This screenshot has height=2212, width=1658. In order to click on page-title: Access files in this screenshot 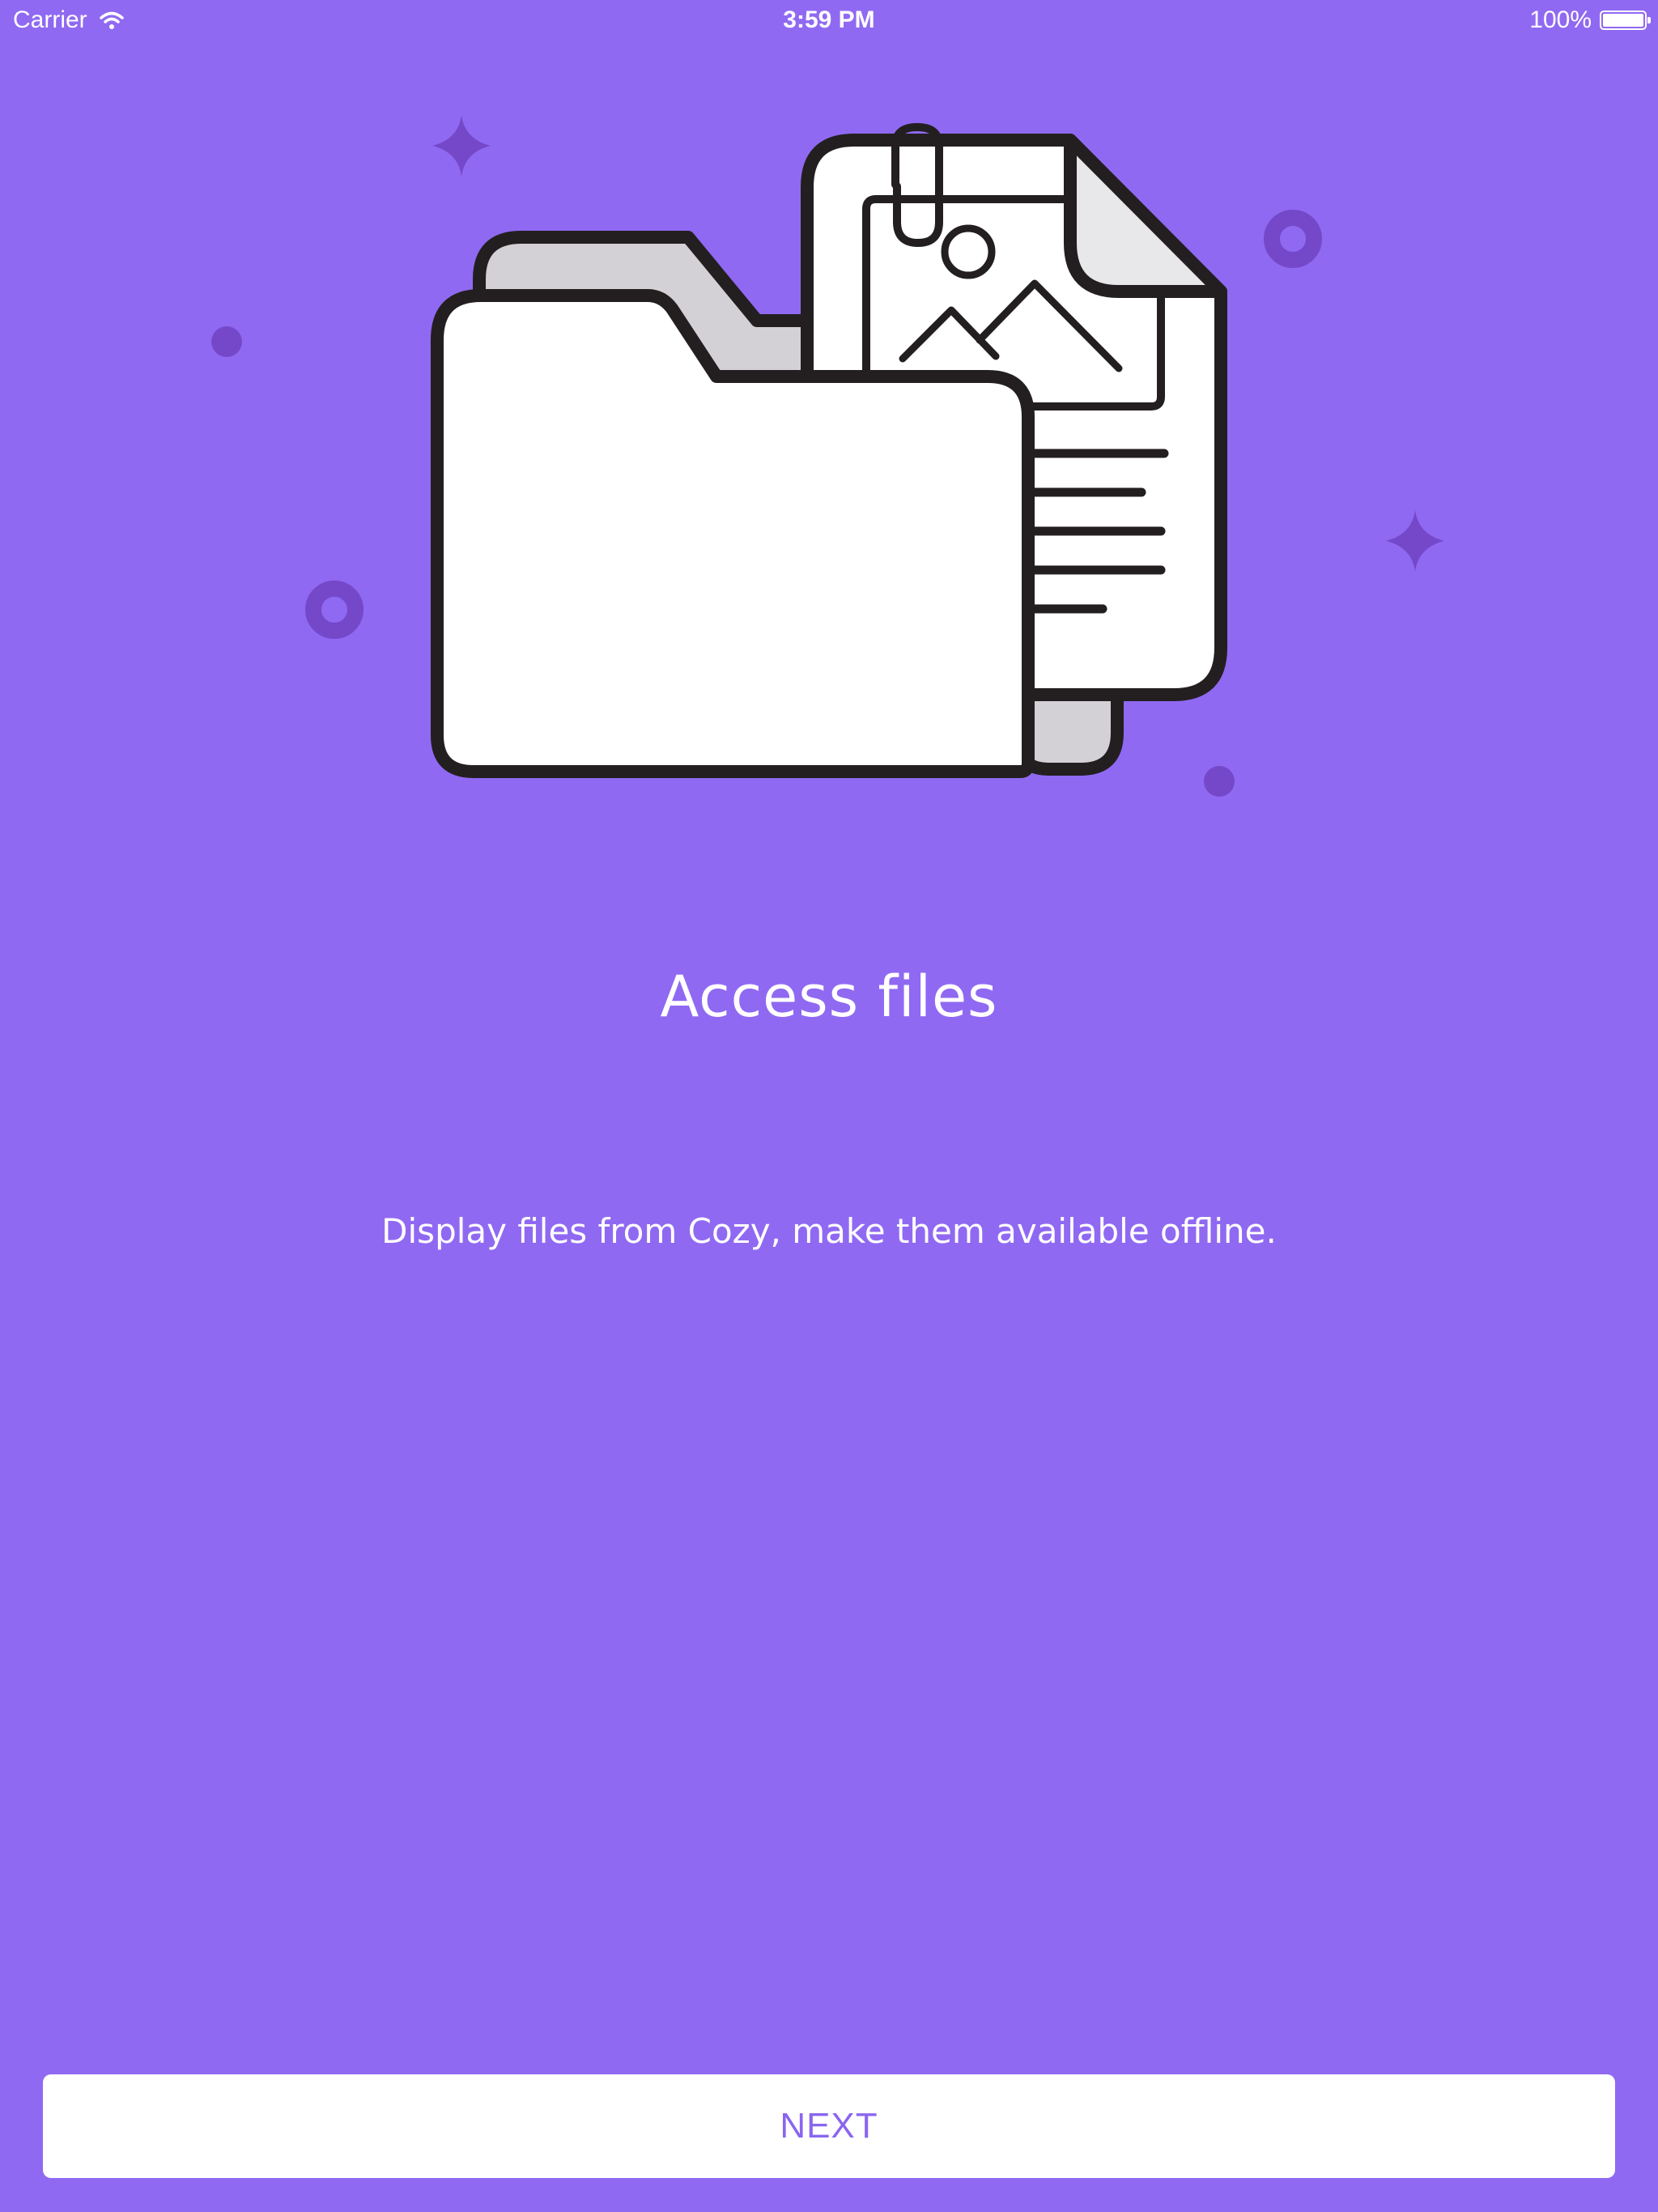, I will do `click(829, 996)`.